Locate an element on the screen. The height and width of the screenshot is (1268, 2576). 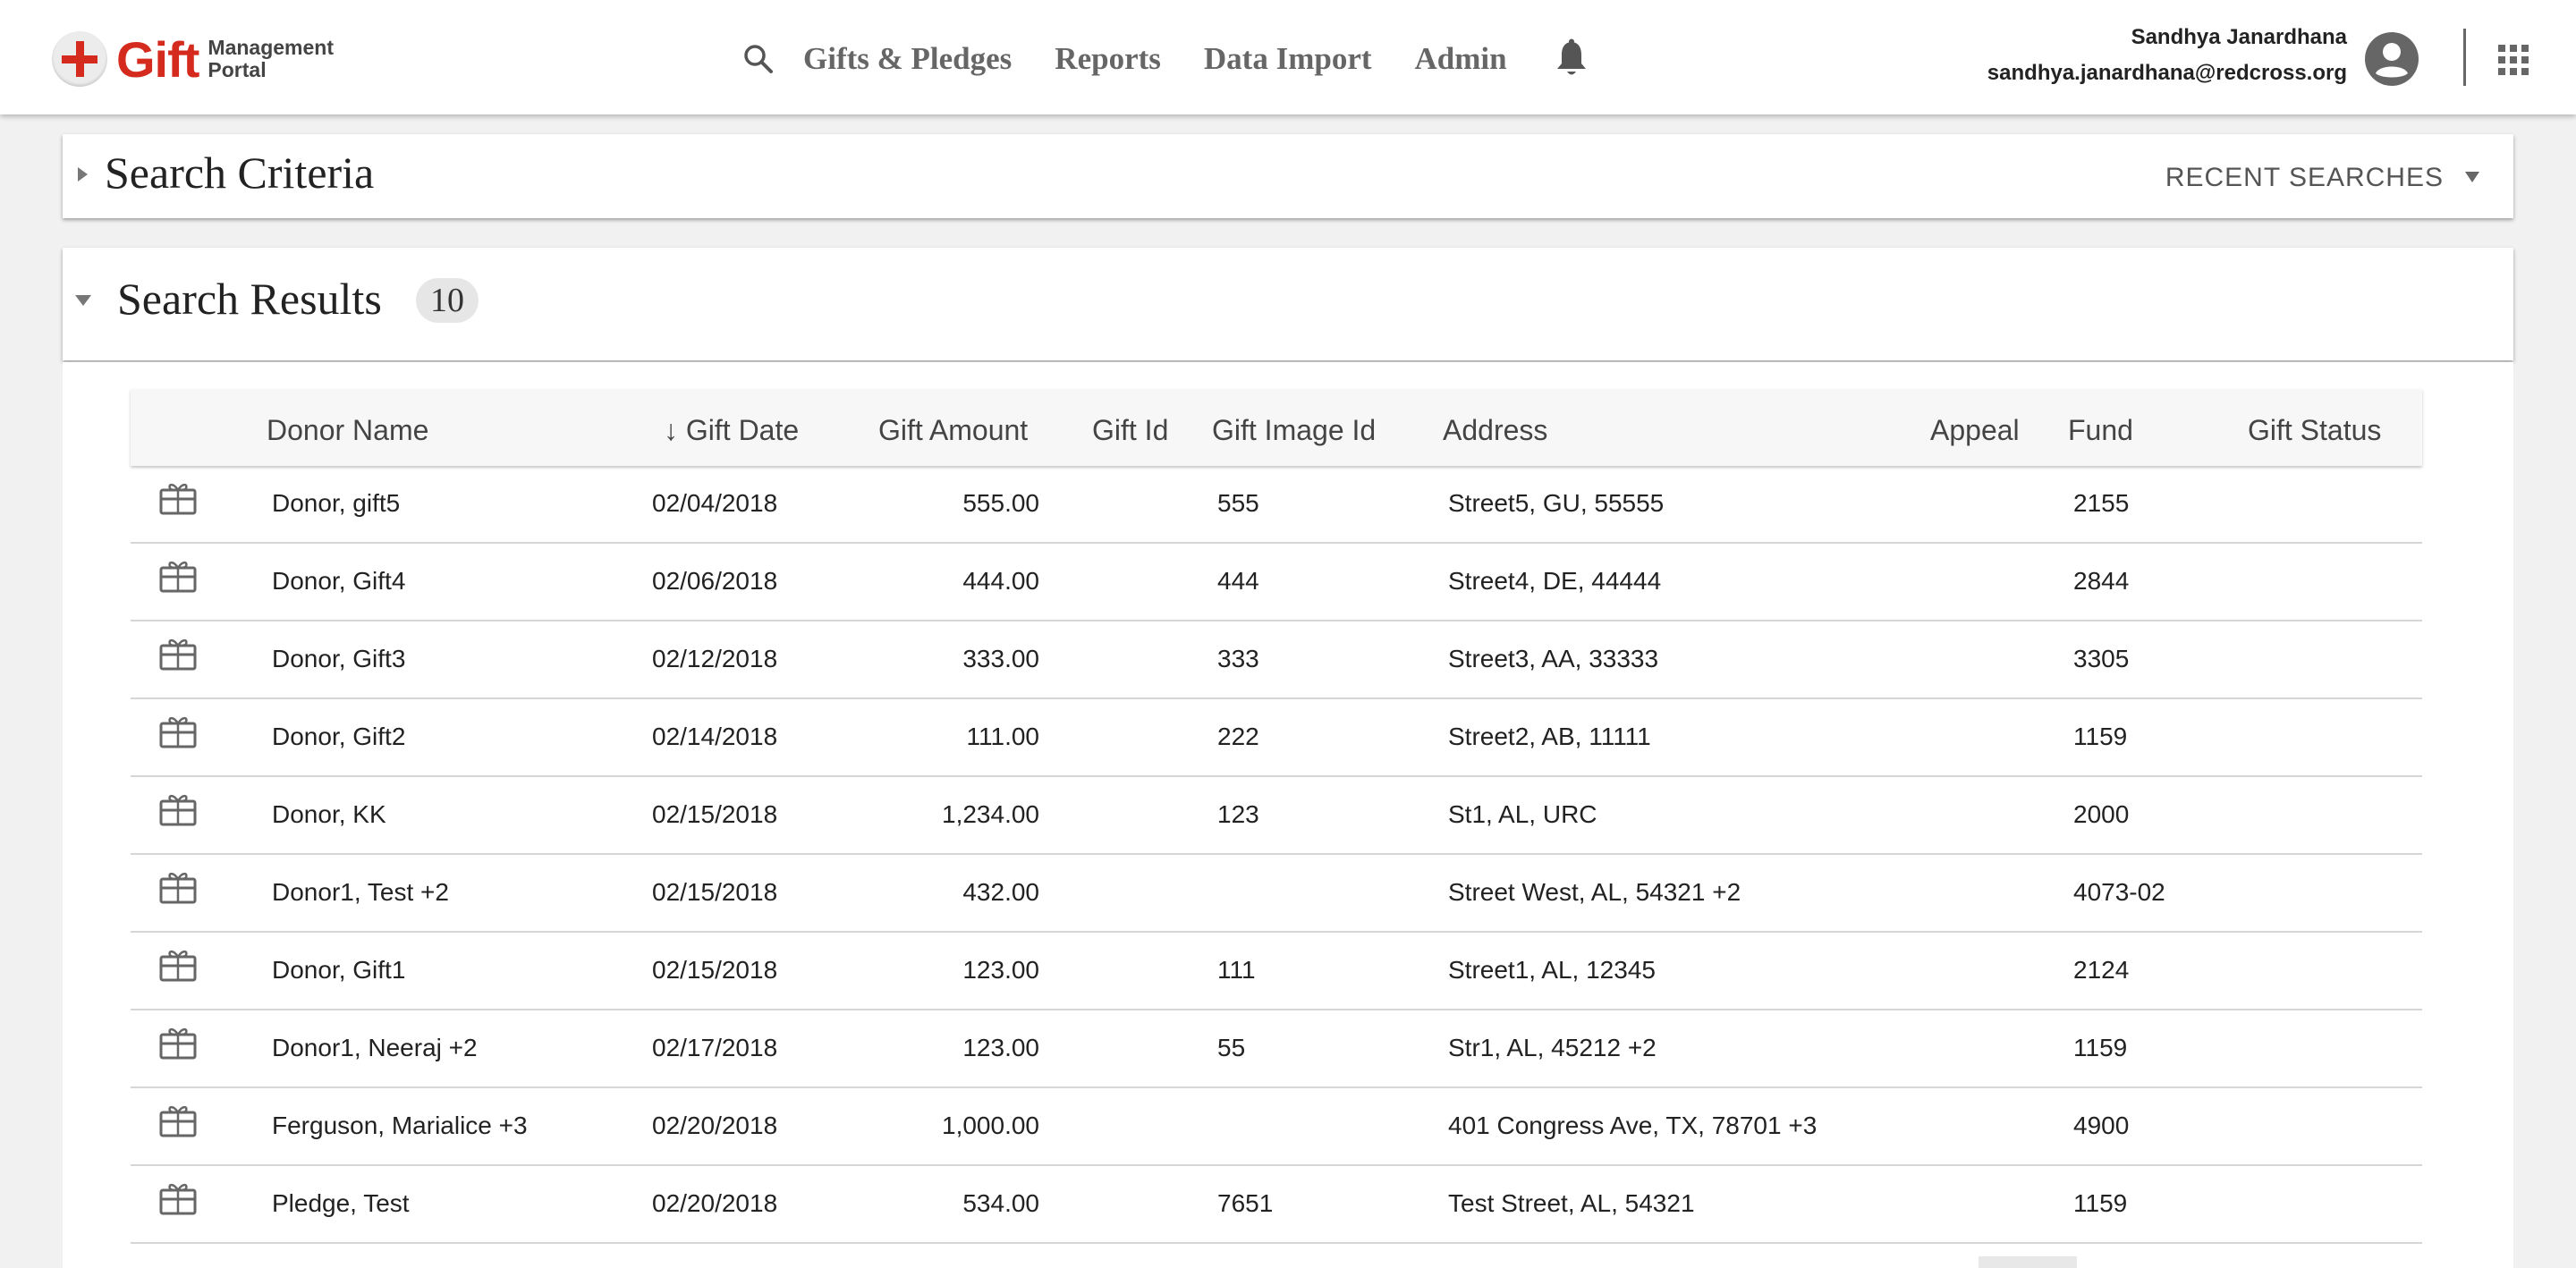
col-fund: Fund is located at coordinates (2100, 430).